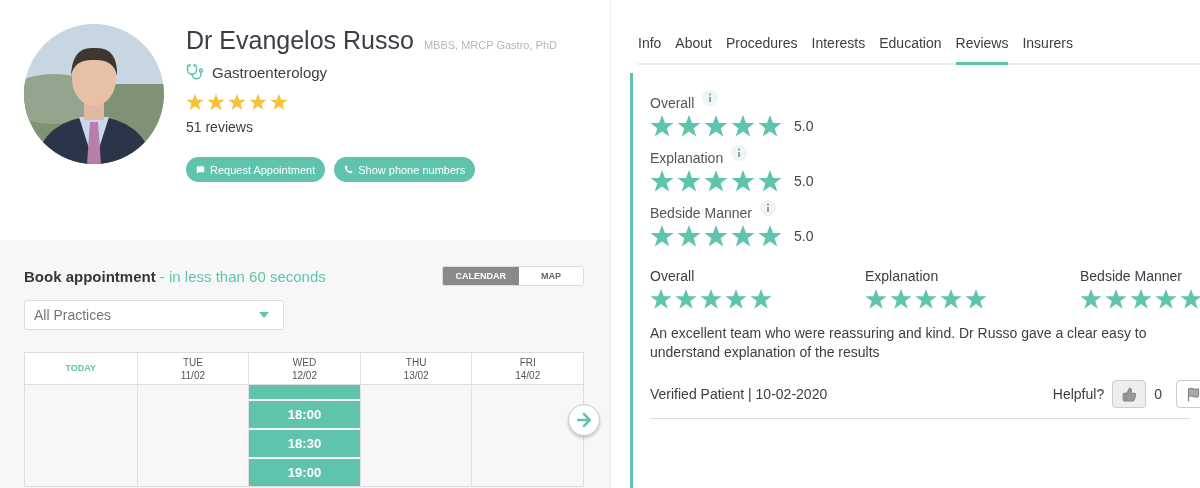 This screenshot has height=488, width=1200. Describe the element at coordinates (416, 369) in the screenshot. I see `day-header: THU 13/02` at that location.